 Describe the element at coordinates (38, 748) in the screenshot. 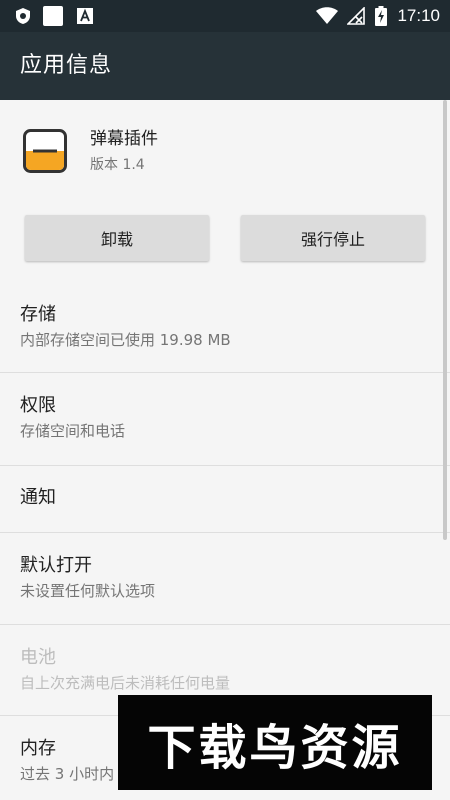

I see `list-item-label: 内存` at that location.